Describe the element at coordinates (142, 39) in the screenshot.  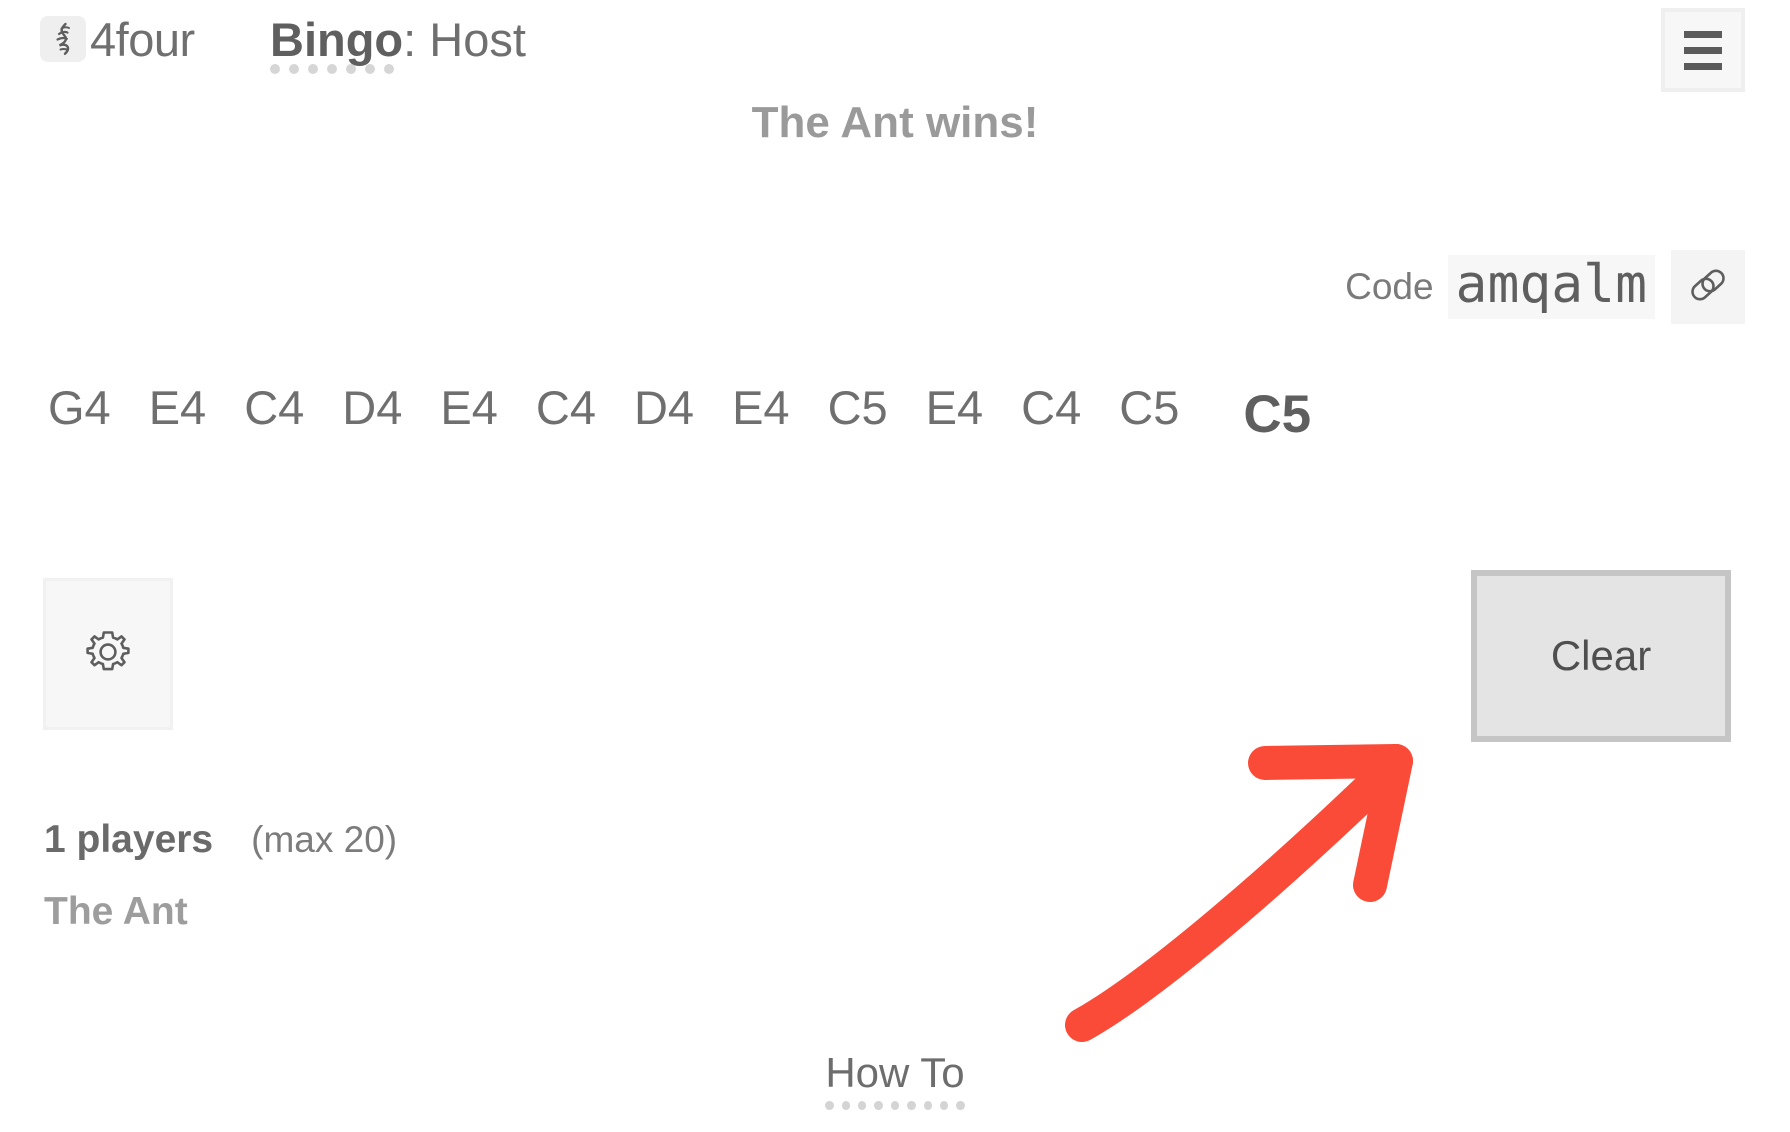
I see `brand-name: 4four` at that location.